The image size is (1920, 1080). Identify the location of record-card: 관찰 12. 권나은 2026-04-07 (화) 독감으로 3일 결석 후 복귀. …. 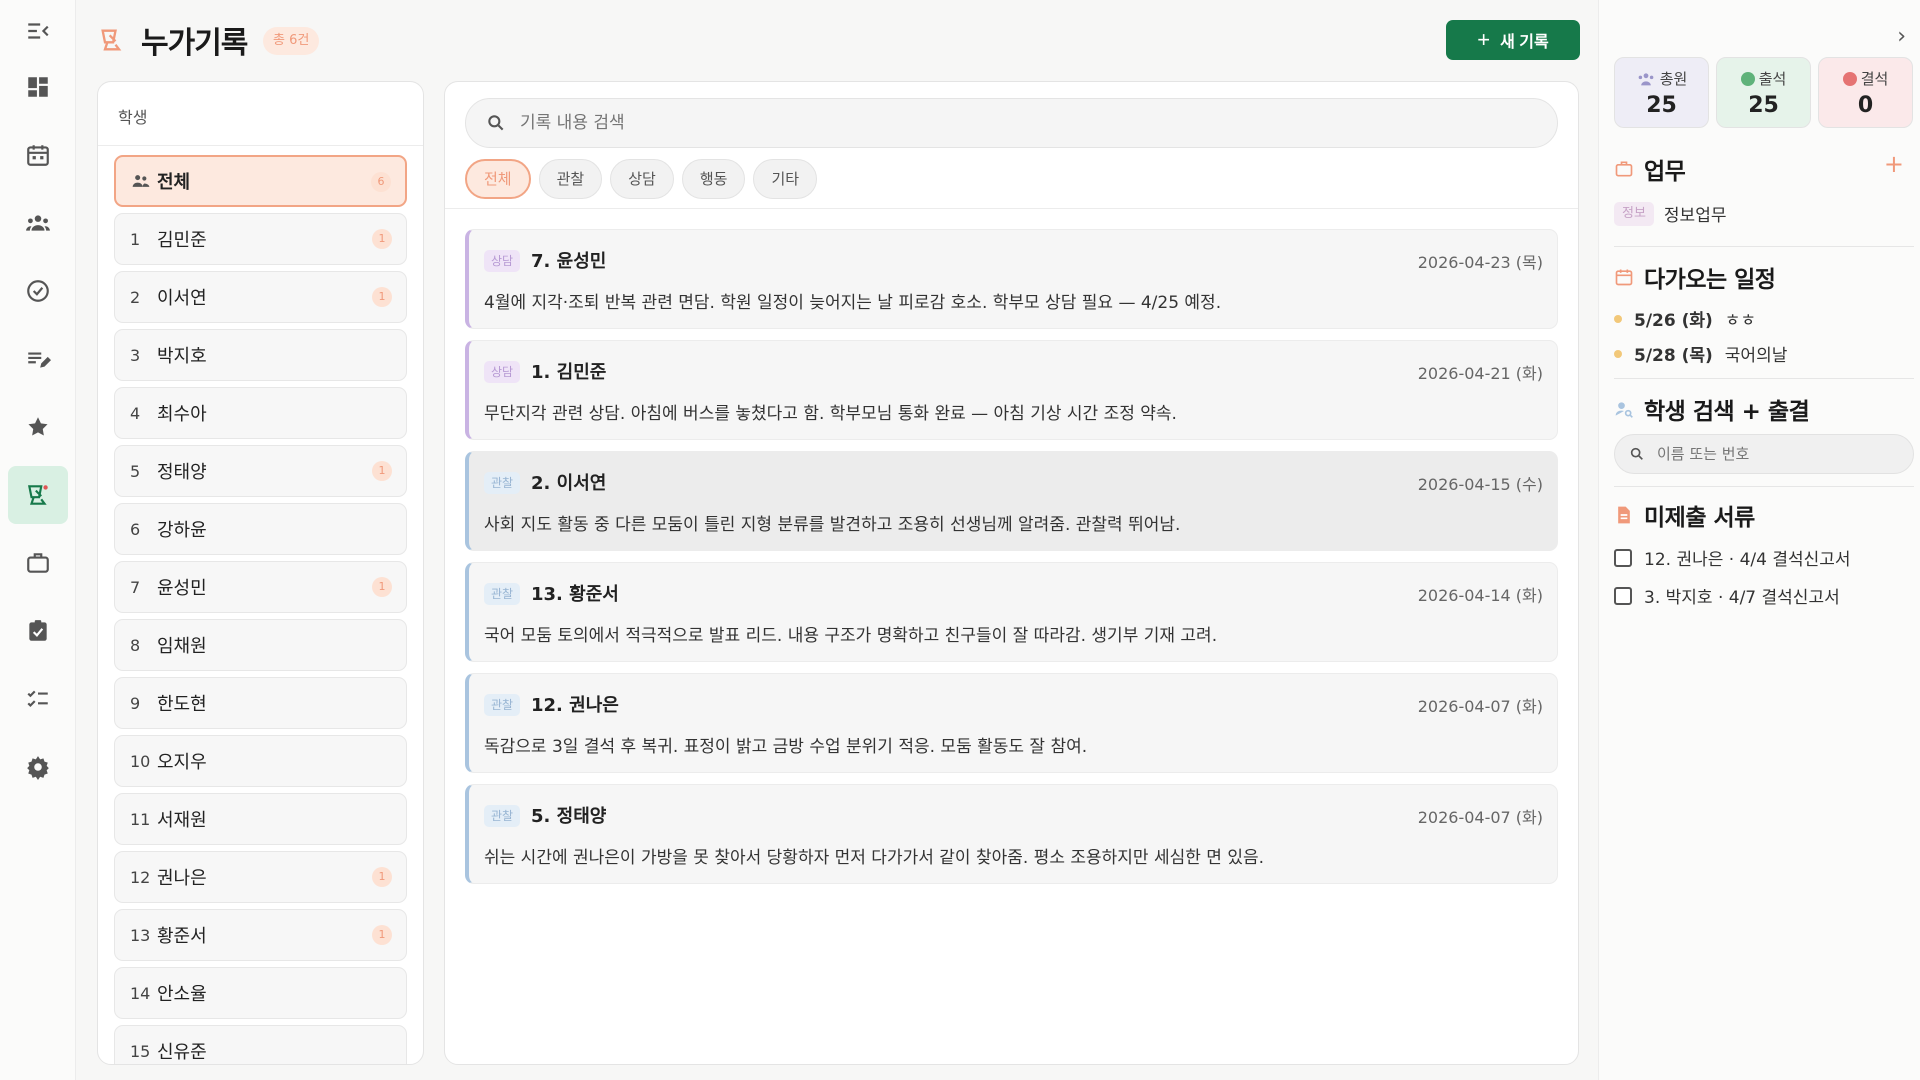
(1011, 723).